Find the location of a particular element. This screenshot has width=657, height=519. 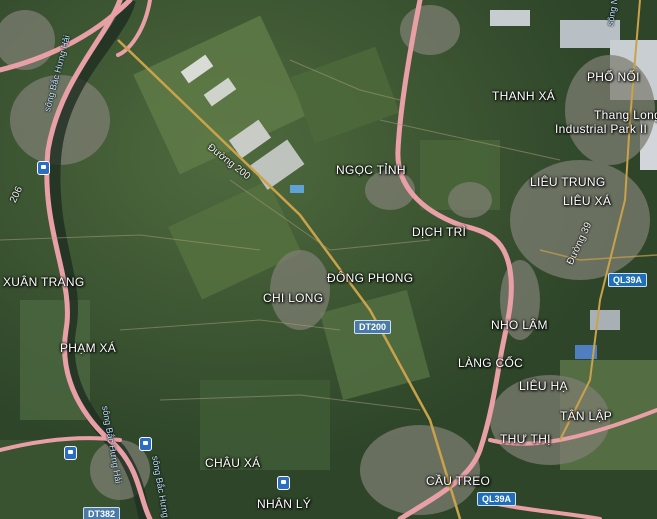

place-label-dong-phong: ĐÔNG PHONG is located at coordinates (370, 278).